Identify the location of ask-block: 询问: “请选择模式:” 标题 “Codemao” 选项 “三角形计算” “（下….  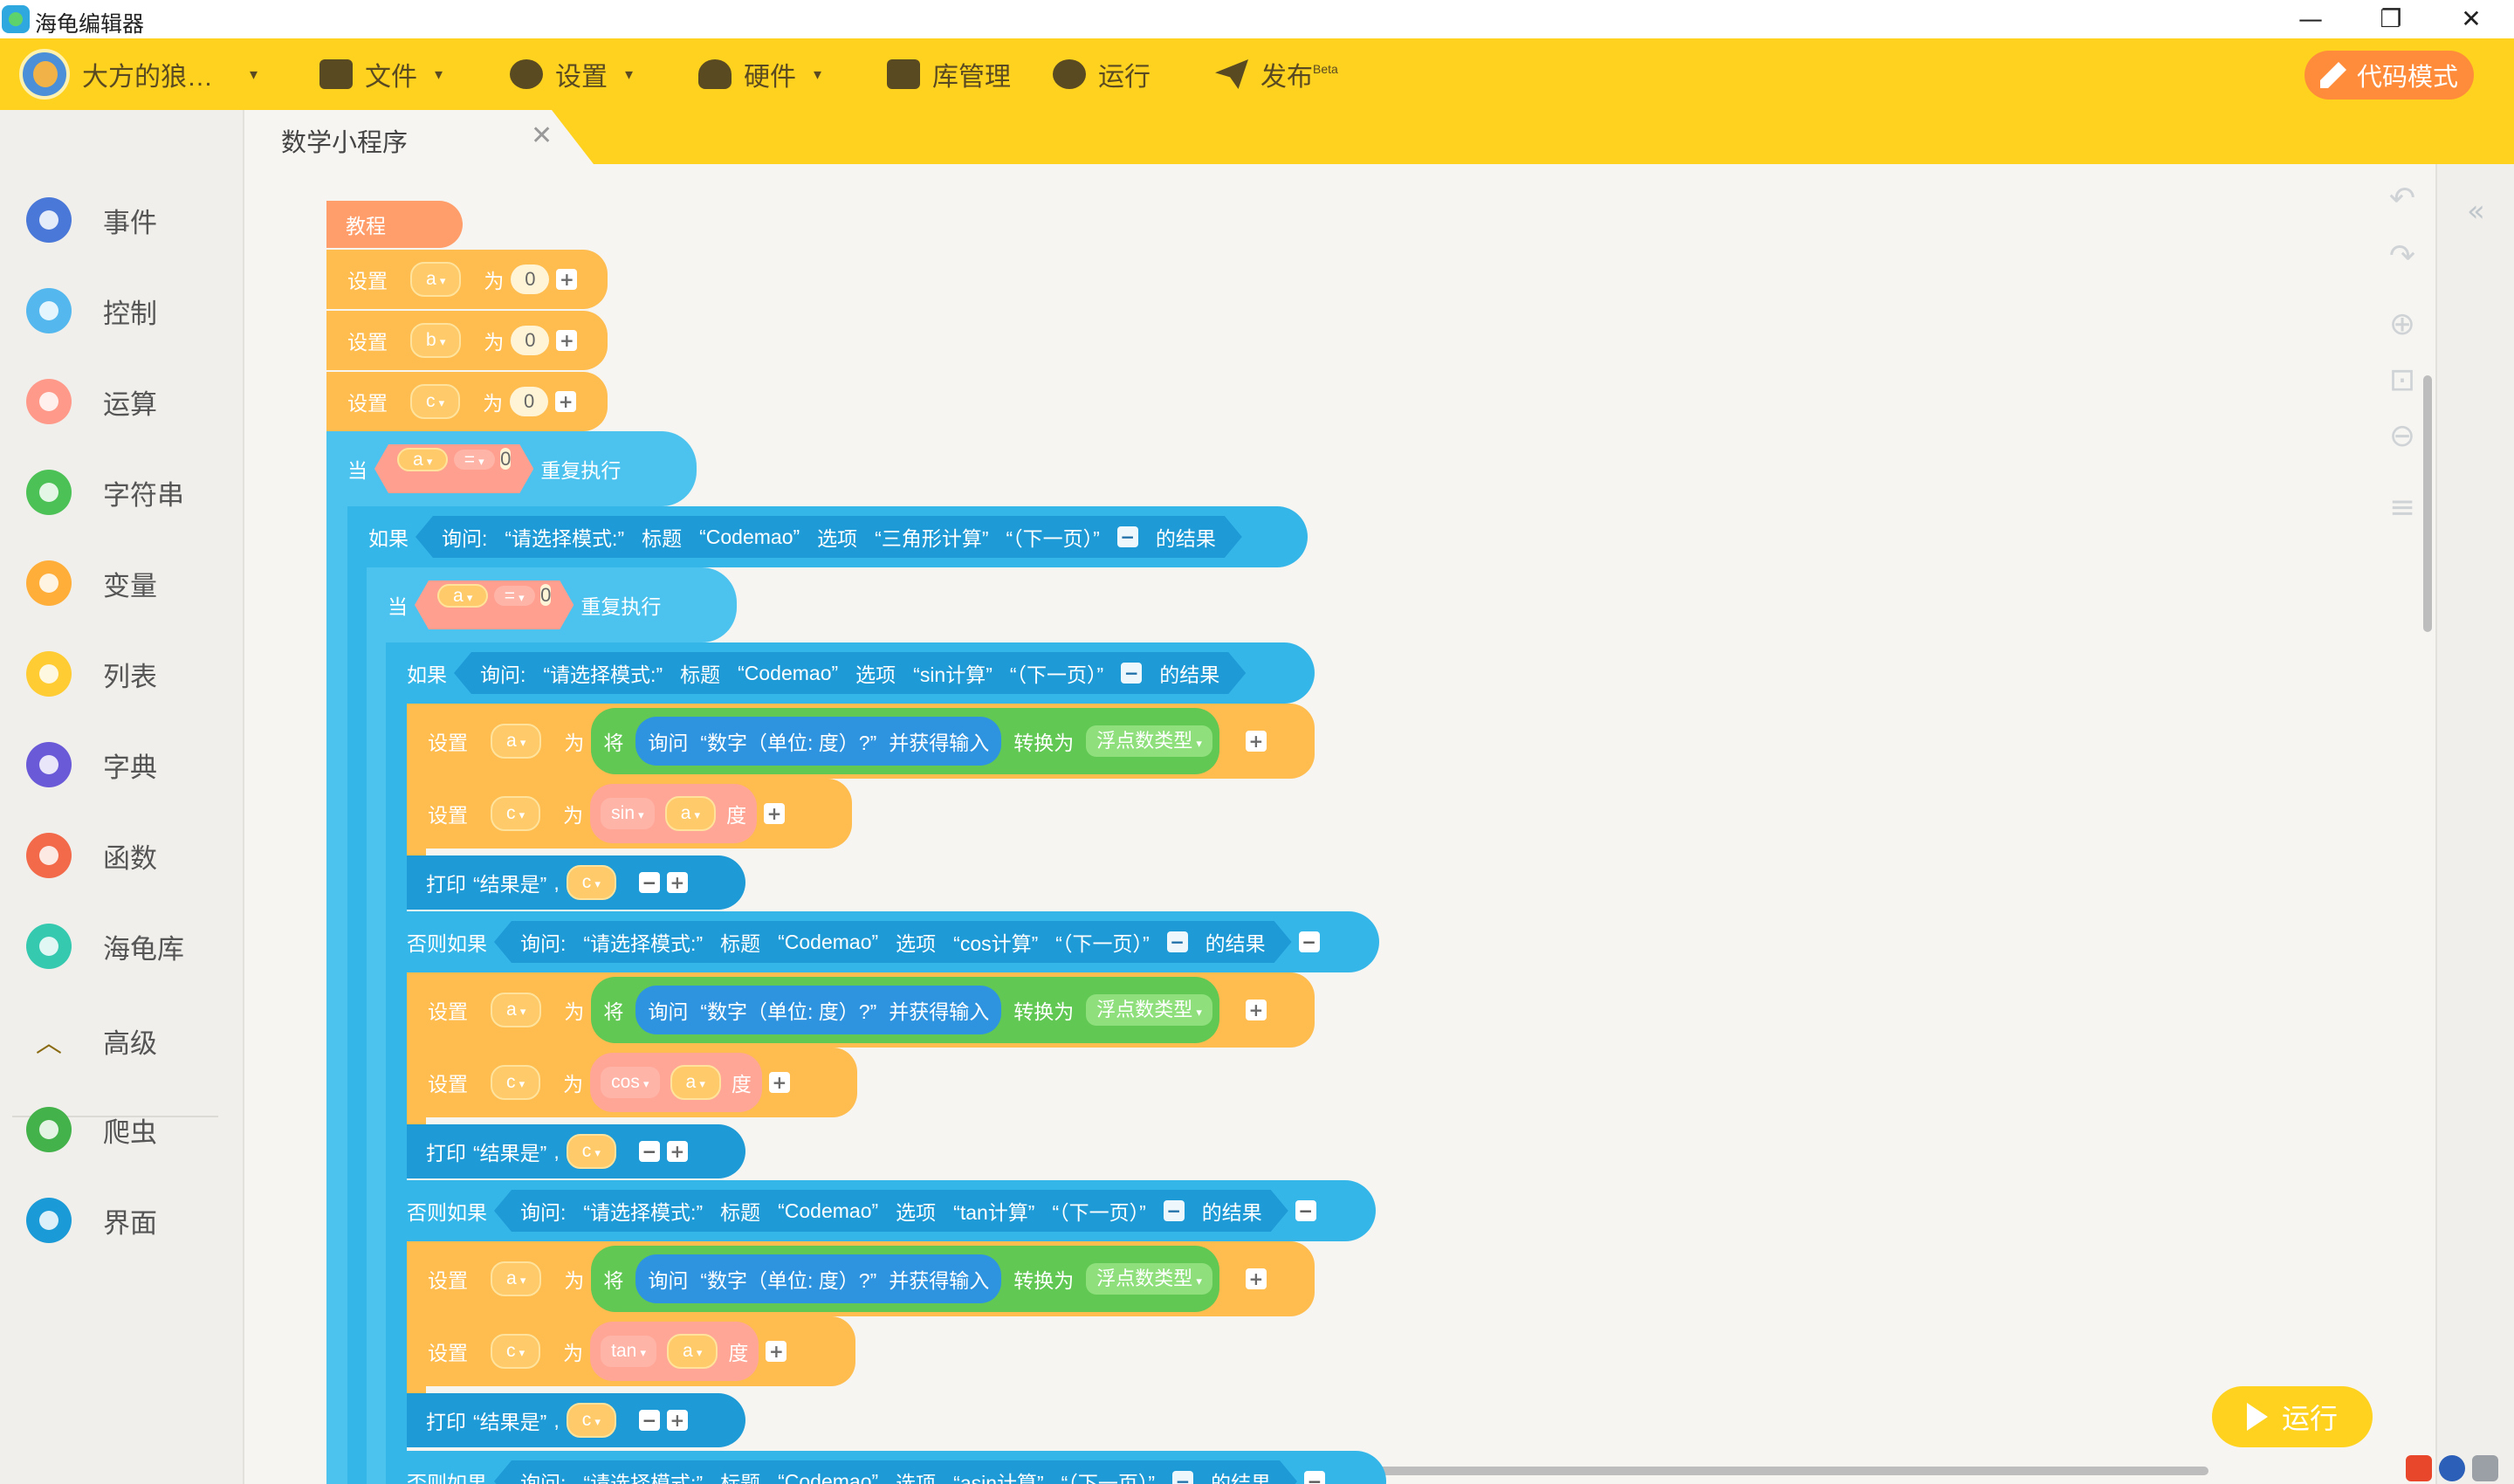
(829, 537).